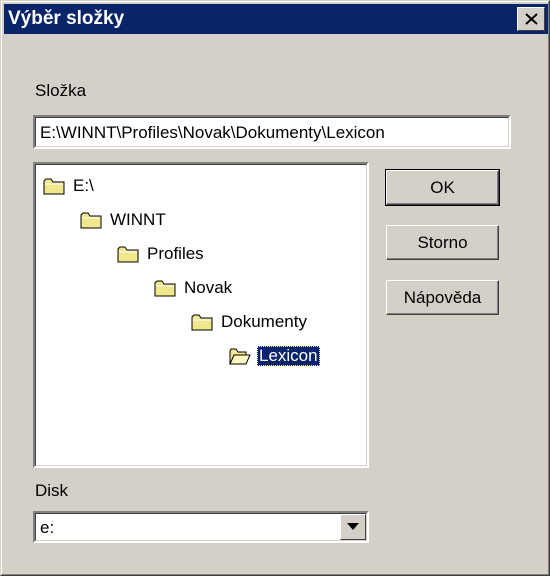  What do you see at coordinates (240, 356) in the screenshot?
I see `open-folder-icon` at bounding box center [240, 356].